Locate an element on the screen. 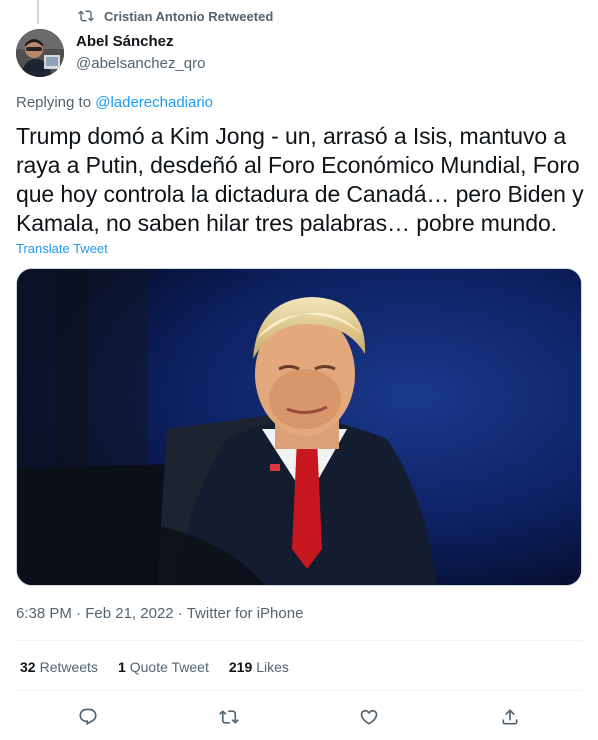  tweet-date: Feb 21, 2022 is located at coordinates (129, 613).